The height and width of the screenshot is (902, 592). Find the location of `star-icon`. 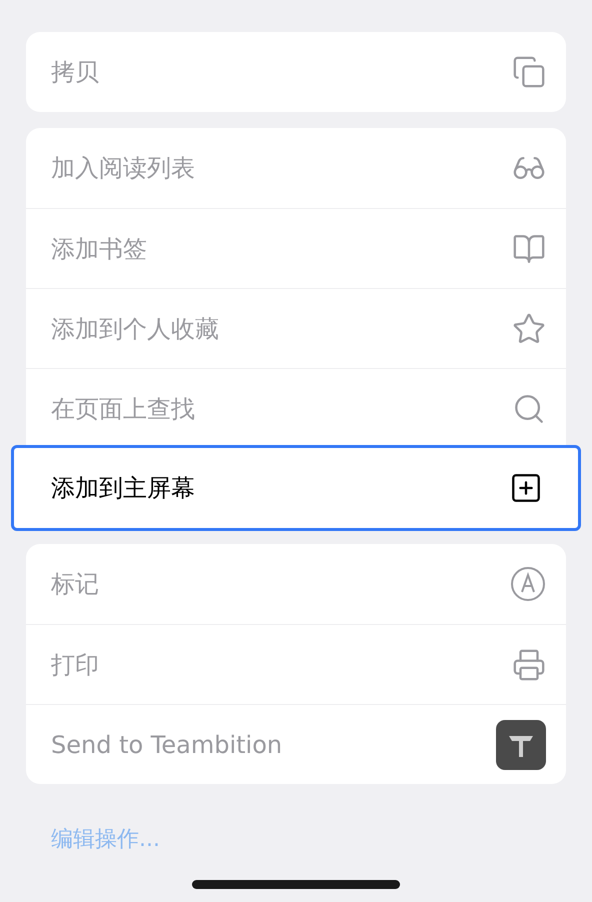

star-icon is located at coordinates (529, 329).